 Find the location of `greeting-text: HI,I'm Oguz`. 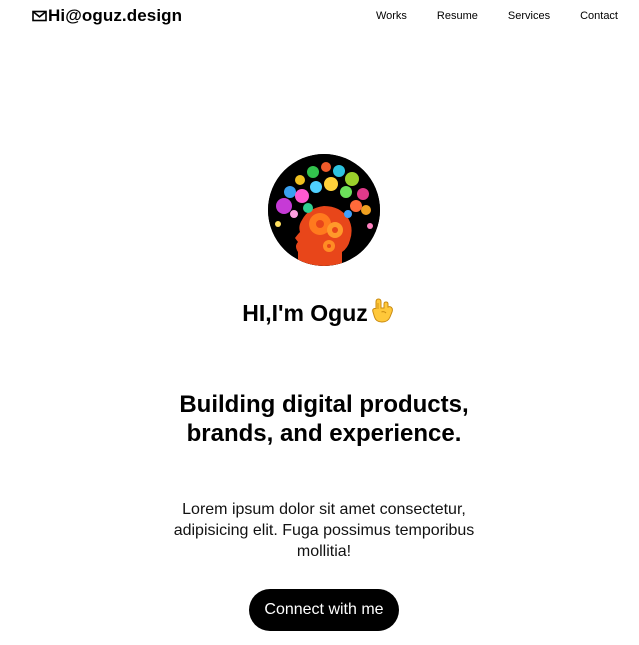

greeting-text: HI,I'm Oguz is located at coordinates (305, 312).